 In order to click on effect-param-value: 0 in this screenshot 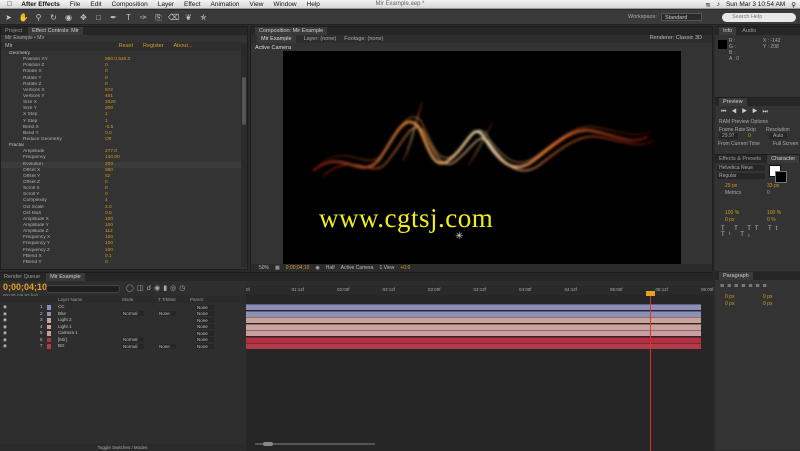, I will do `click(106, 263)`.